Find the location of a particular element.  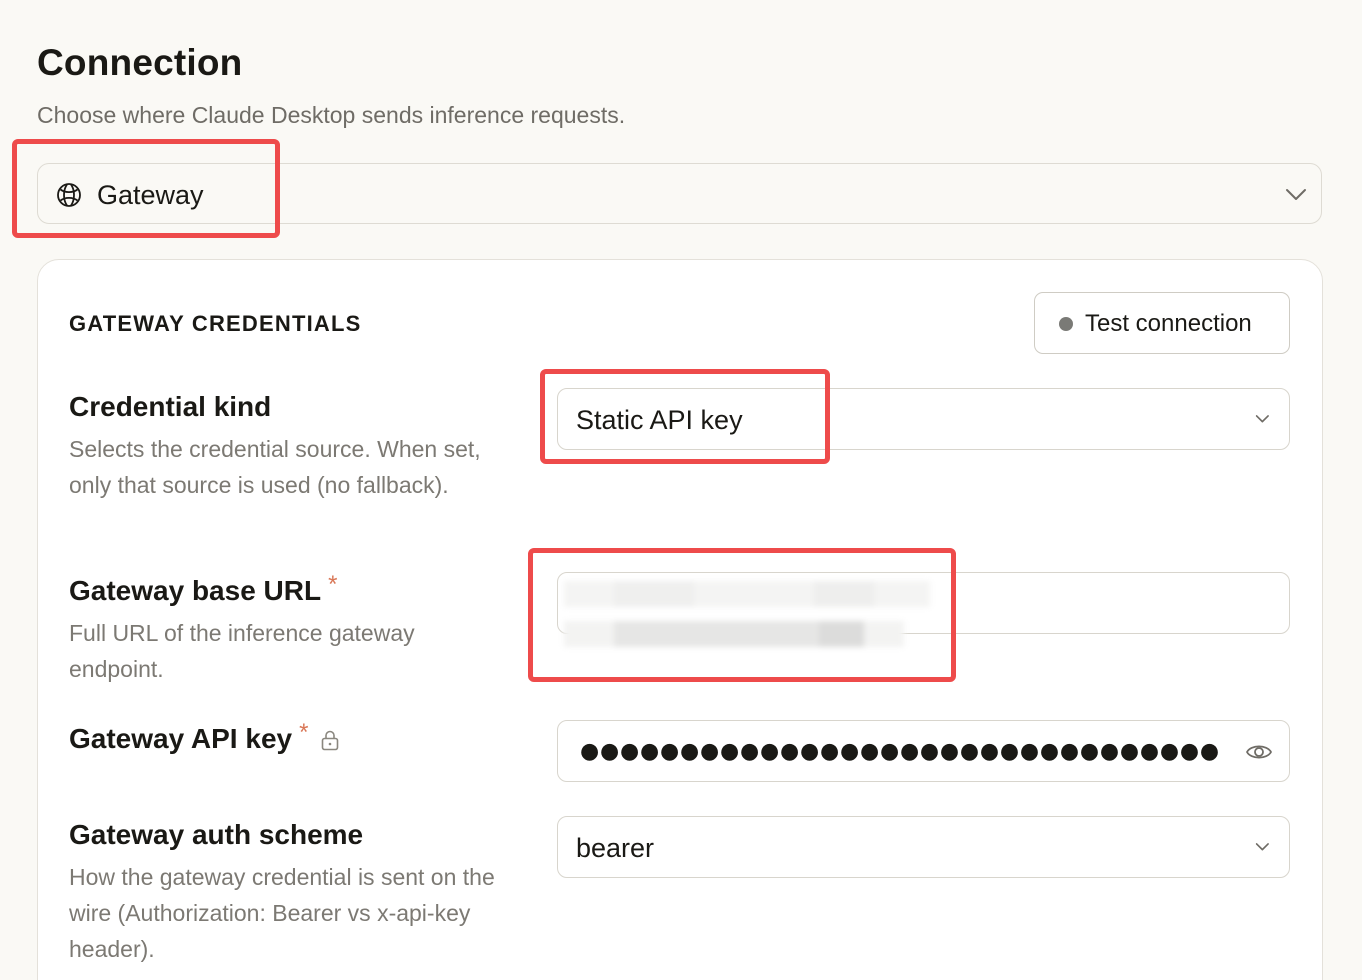

auth-scheme-value: bearer is located at coordinates (615, 848).